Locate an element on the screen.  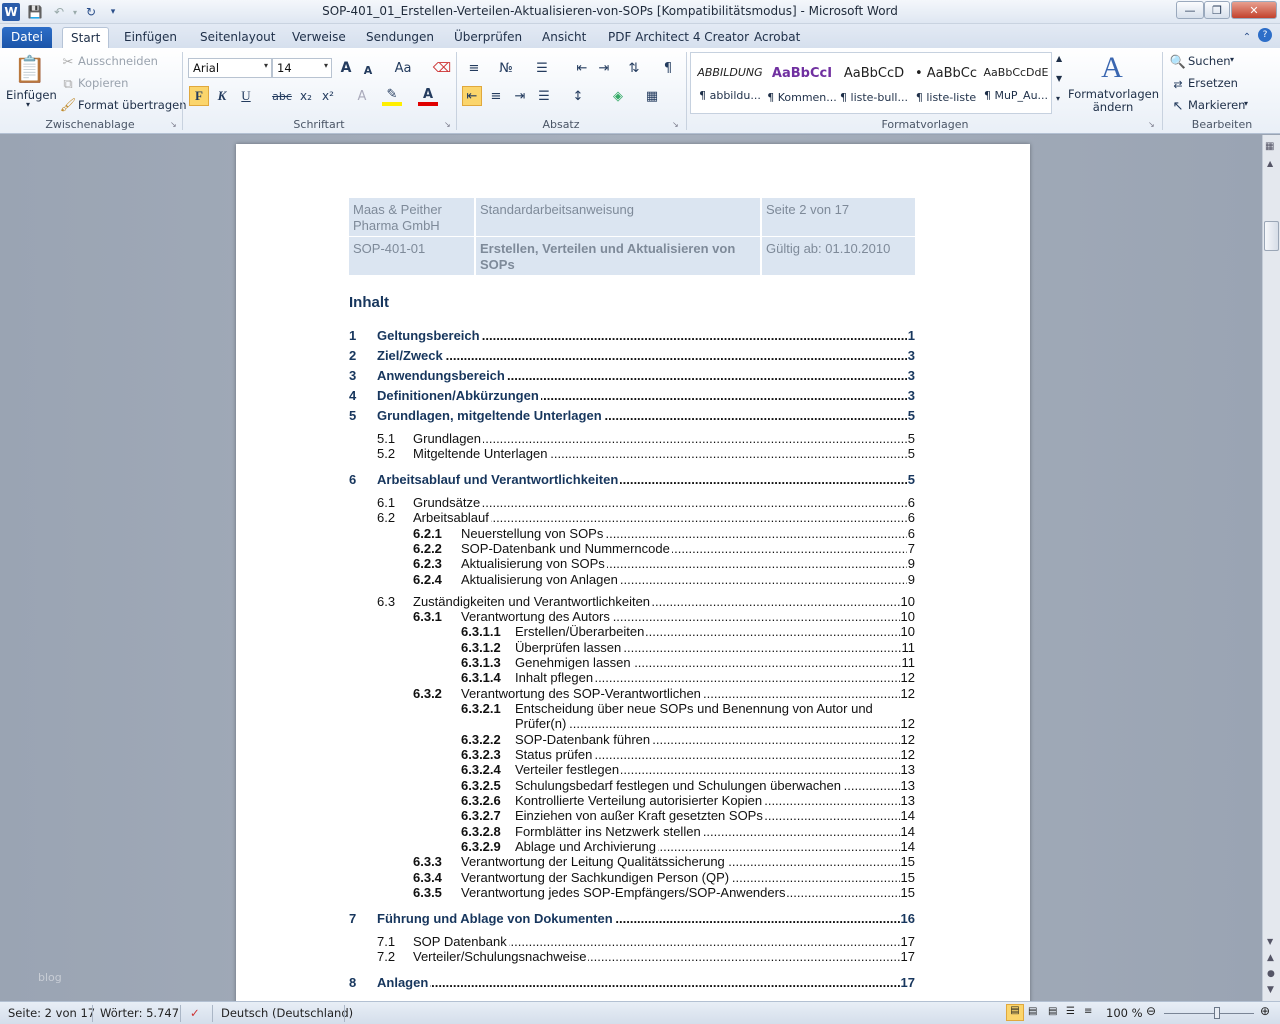
align-left-button: ⇤ is located at coordinates (472, 96).